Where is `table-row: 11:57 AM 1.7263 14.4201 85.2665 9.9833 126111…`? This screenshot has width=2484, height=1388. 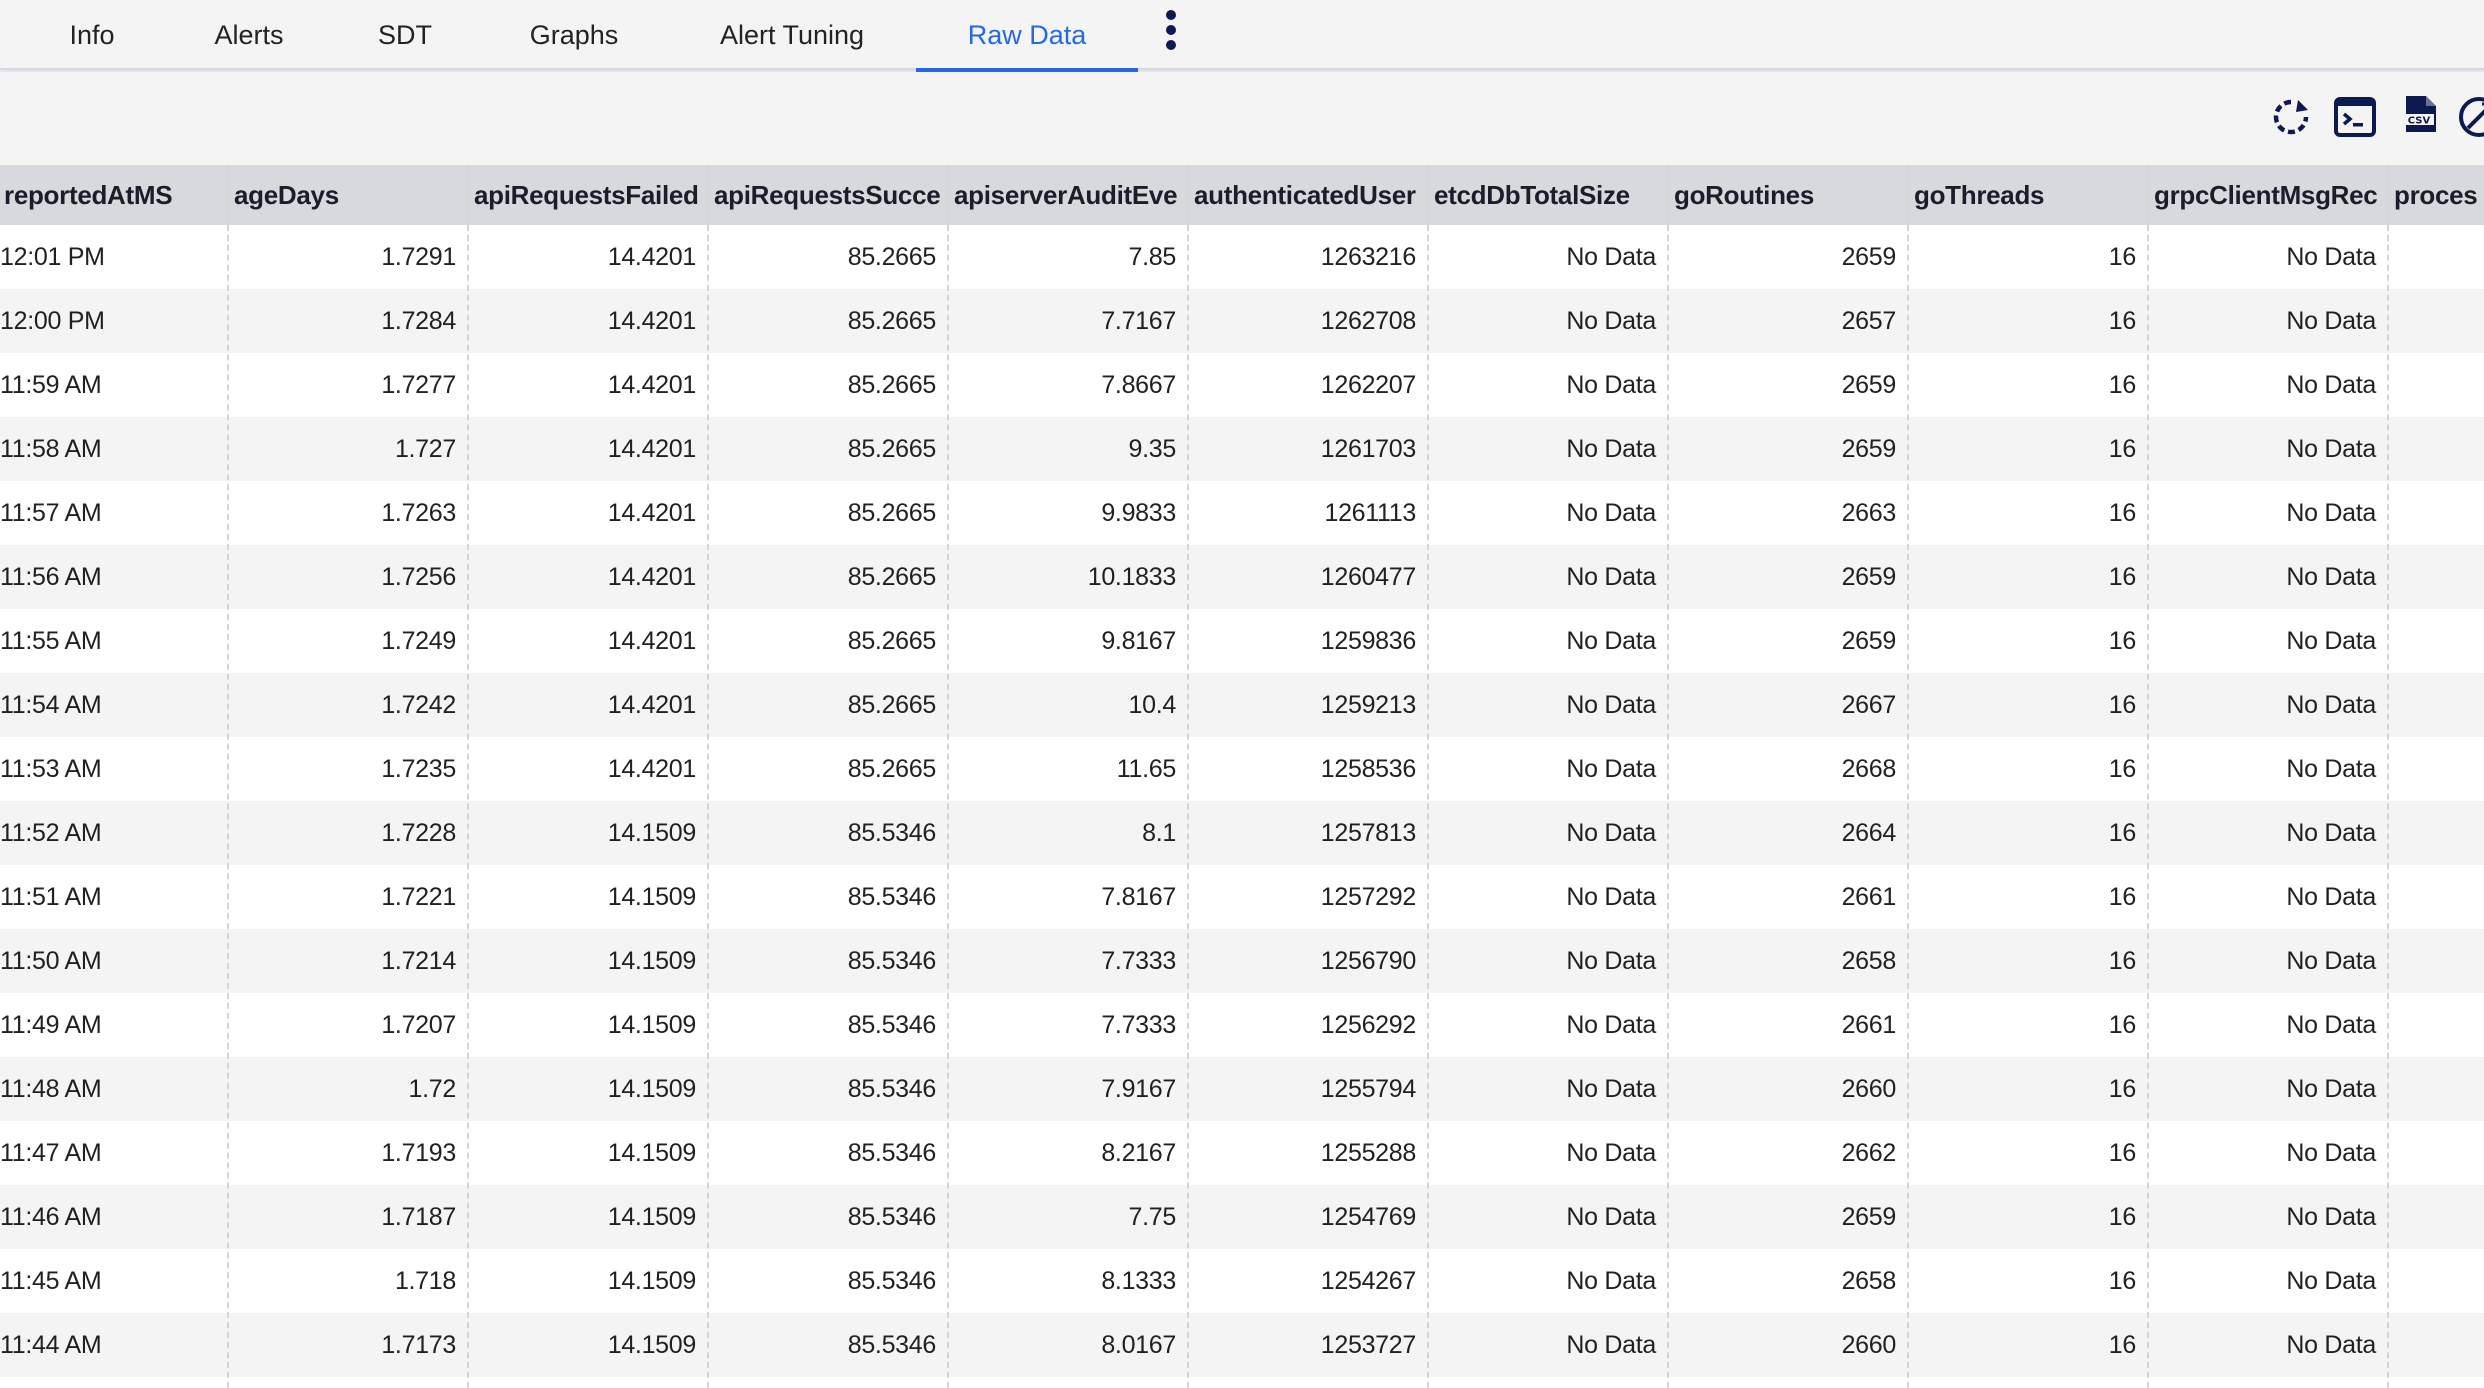
table-row: 11:57 AM 1.7263 14.4201 85.2665 9.9833 126111… is located at coordinates (1242, 513).